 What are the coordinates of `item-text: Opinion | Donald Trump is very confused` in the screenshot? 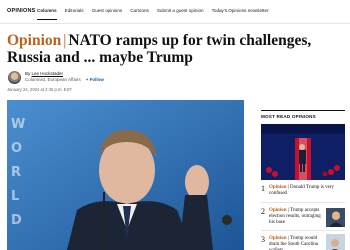 It's located at (309, 191).